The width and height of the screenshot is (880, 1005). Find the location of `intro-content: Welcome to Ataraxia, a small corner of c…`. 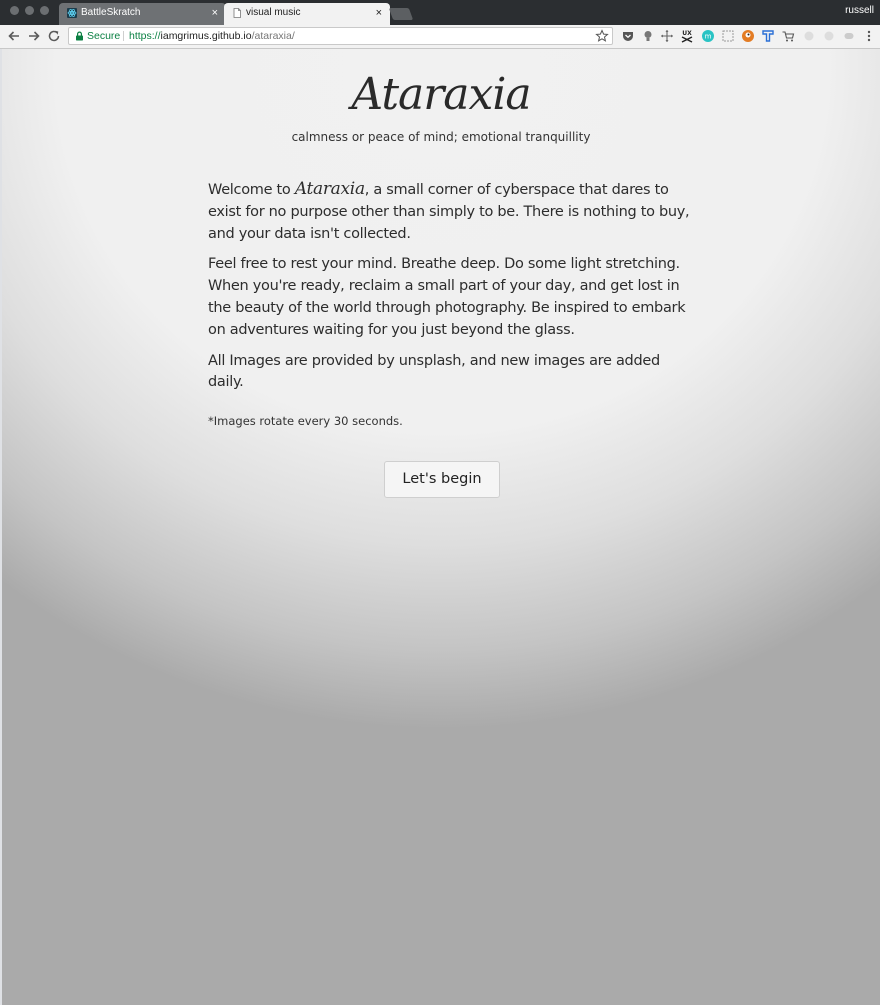

intro-content: Welcome to Ataraxia, a small corner of c… is located at coordinates (450, 303).